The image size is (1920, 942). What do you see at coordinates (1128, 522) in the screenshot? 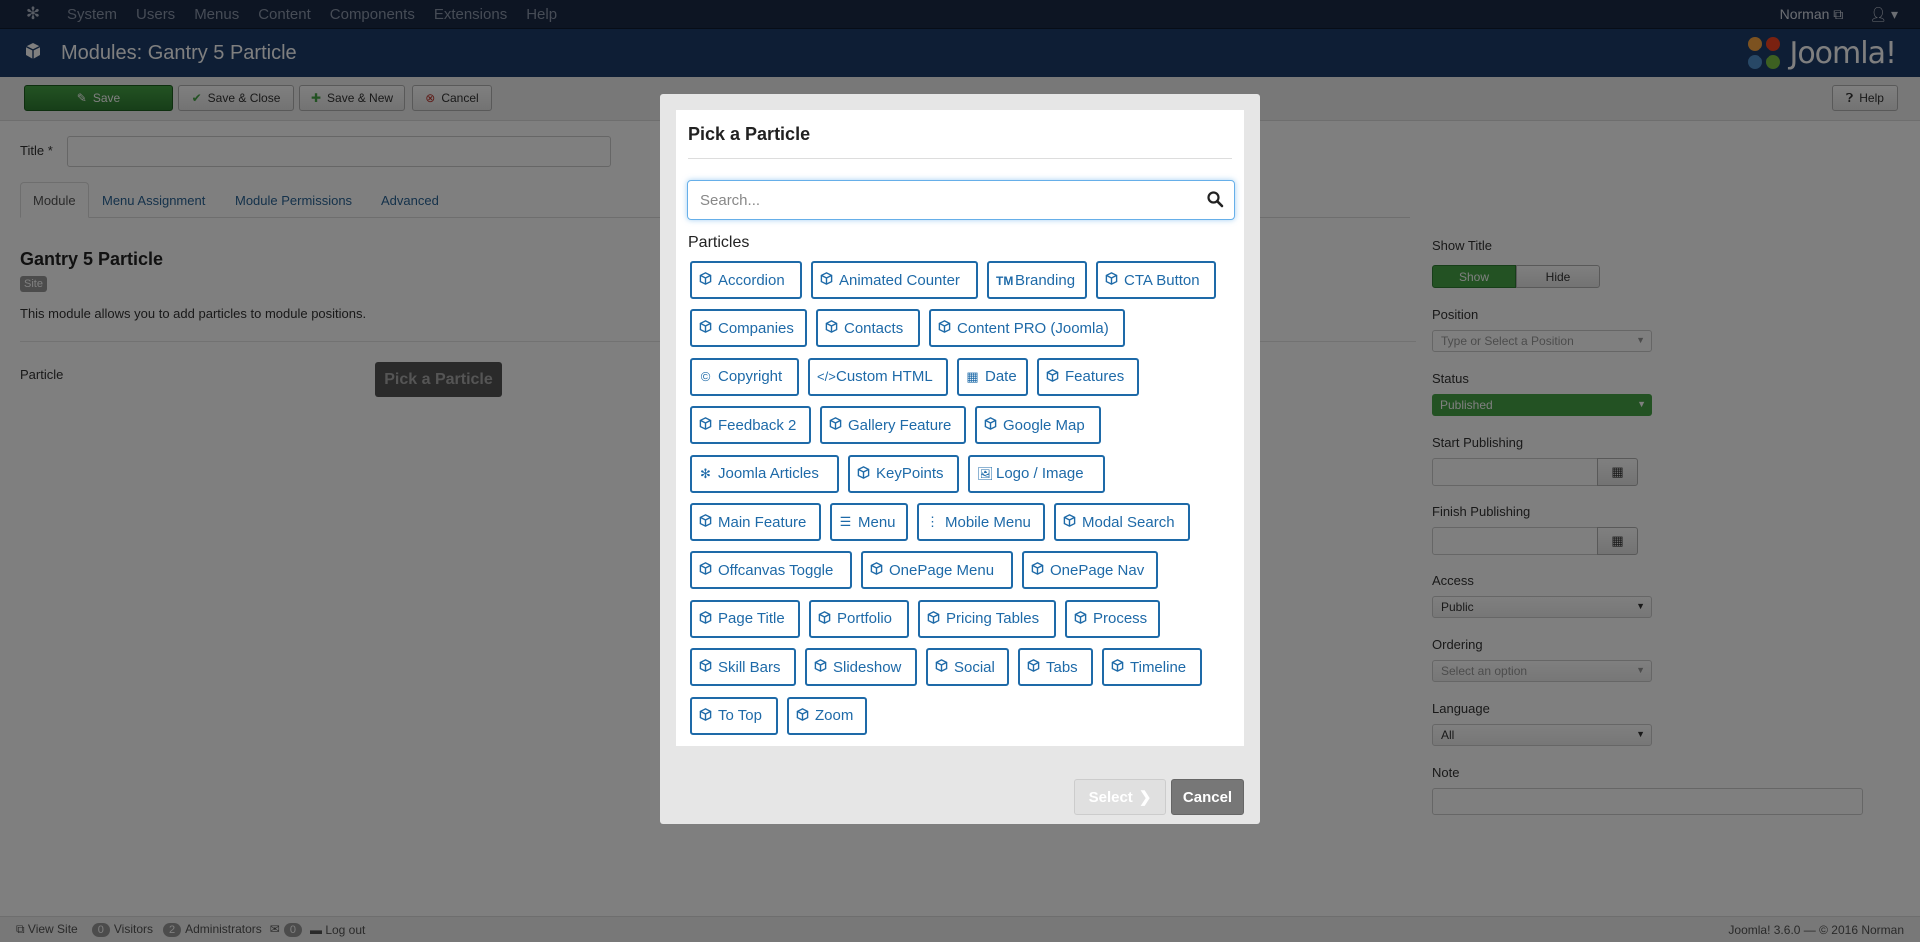
I see `particle-label: Modal Search` at bounding box center [1128, 522].